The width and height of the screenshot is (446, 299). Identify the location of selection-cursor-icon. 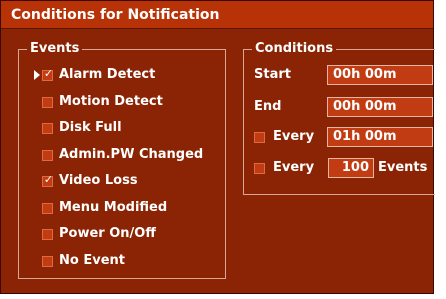
(37, 75).